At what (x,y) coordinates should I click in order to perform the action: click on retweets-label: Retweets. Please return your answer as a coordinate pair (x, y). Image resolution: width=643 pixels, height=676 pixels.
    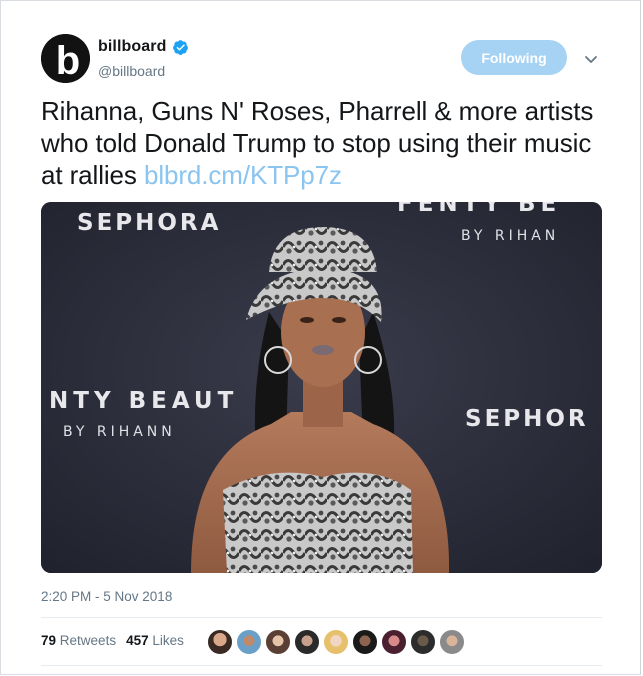
    Looking at the image, I should click on (88, 640).